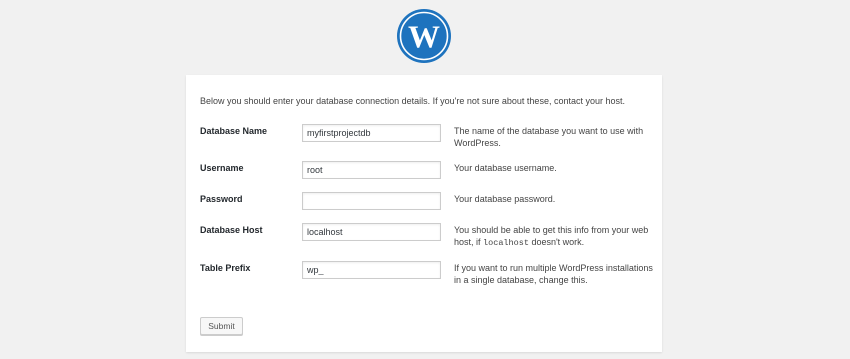 The image size is (850, 359). Describe the element at coordinates (221, 326) in the screenshot. I see `submit-button: Submit` at that location.